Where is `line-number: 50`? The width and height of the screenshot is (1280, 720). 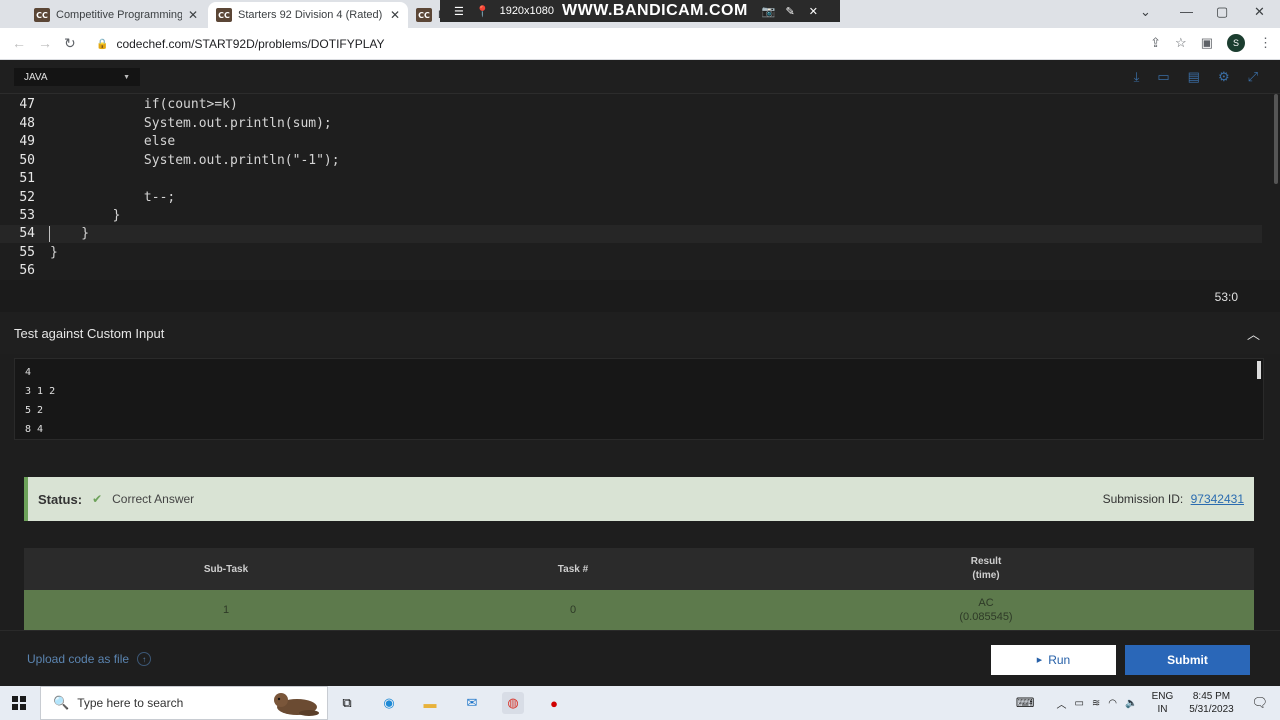
line-number: 50 is located at coordinates (27, 160).